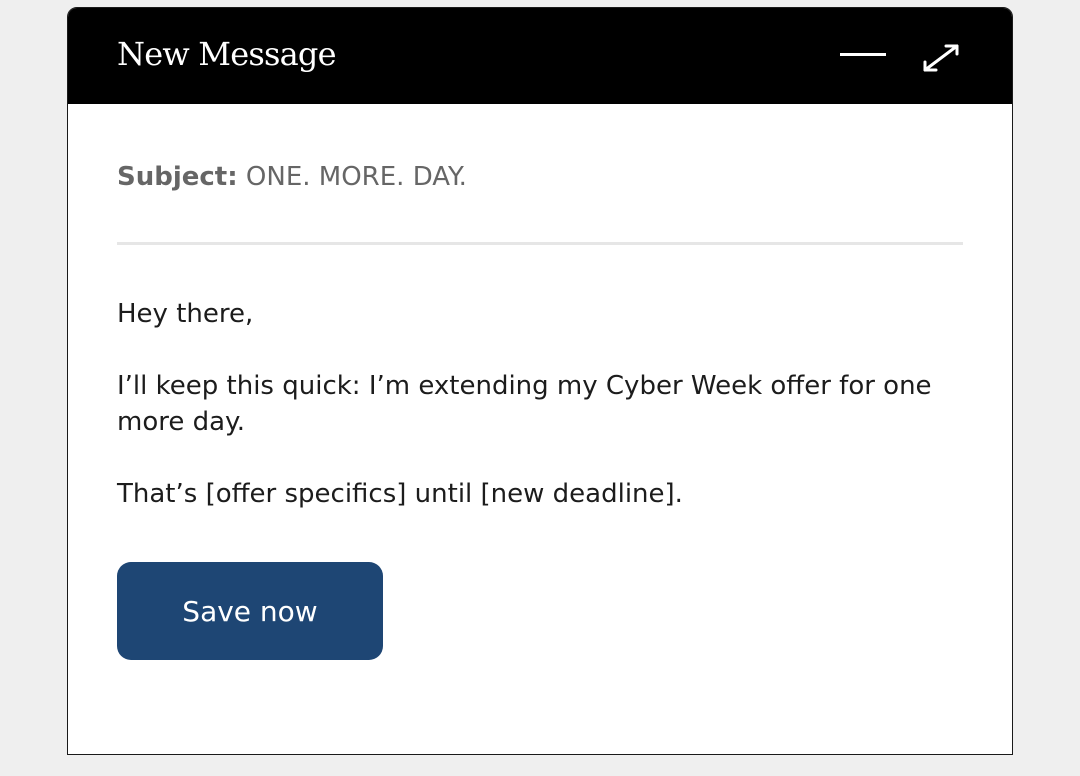 Image resolution: width=1080 pixels, height=776 pixels. Describe the element at coordinates (177, 177) in the screenshot. I see `subject-label: Subject:` at that location.